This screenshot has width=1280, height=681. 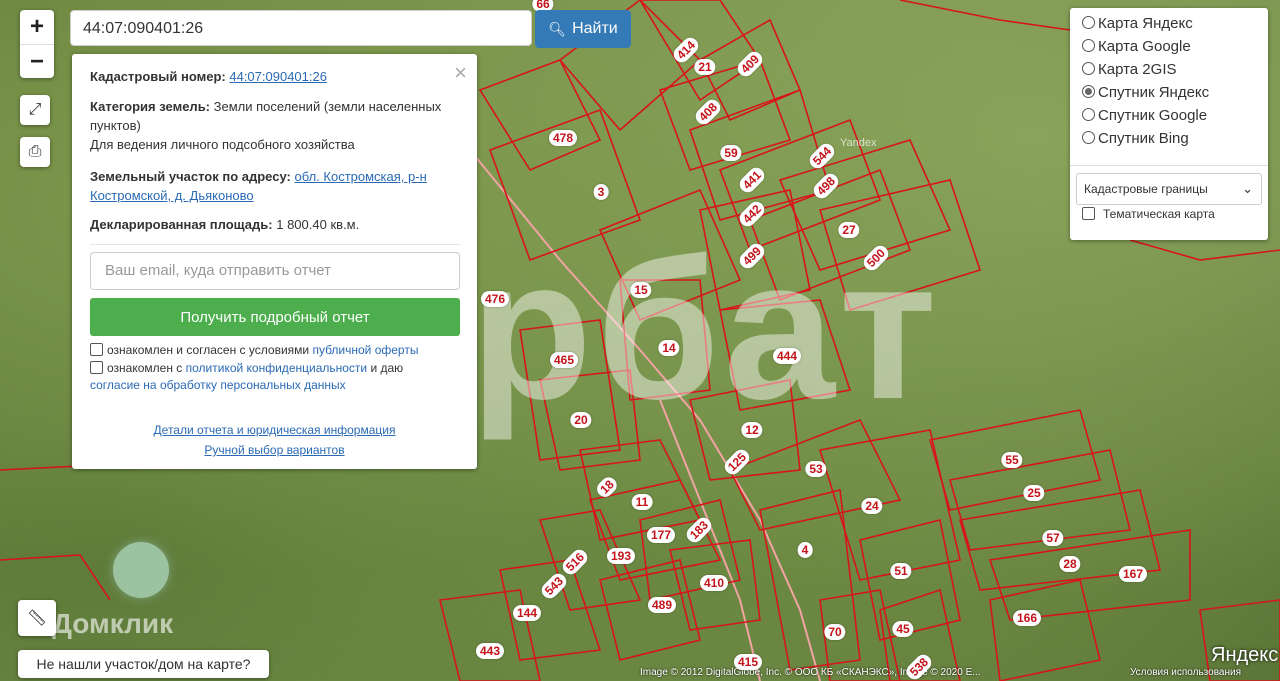 I want to click on layer-option-bing-satellite: Спутник Bing, so click(x=1135, y=139).